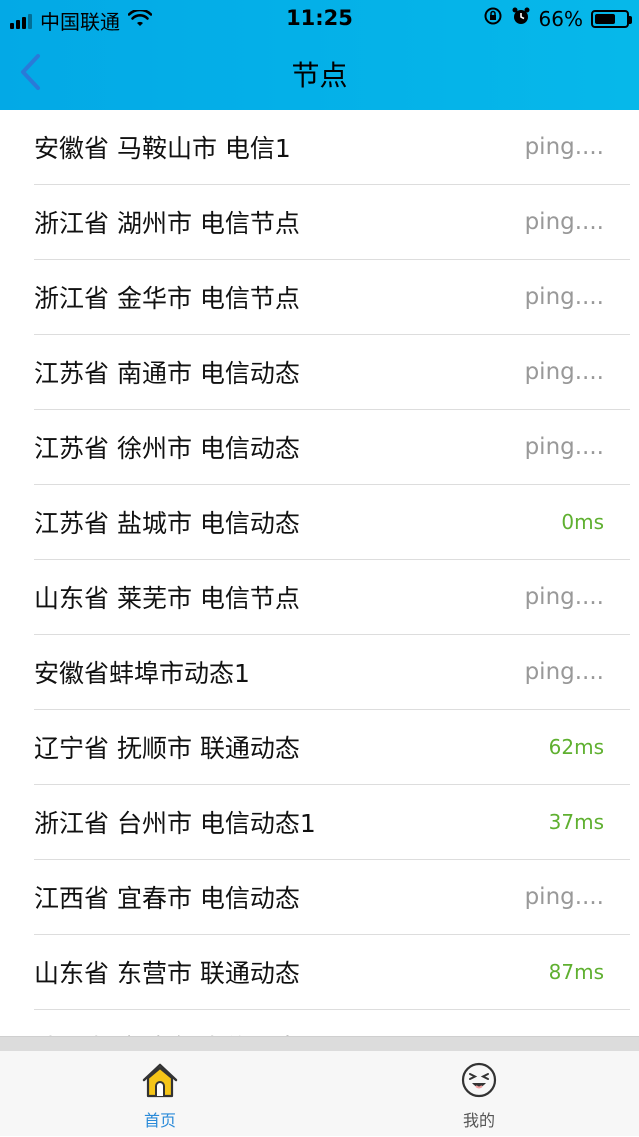 Image resolution: width=639 pixels, height=1137 pixels. I want to click on node-name: 辽宁省 抚顺市 联通动态, so click(167, 748).